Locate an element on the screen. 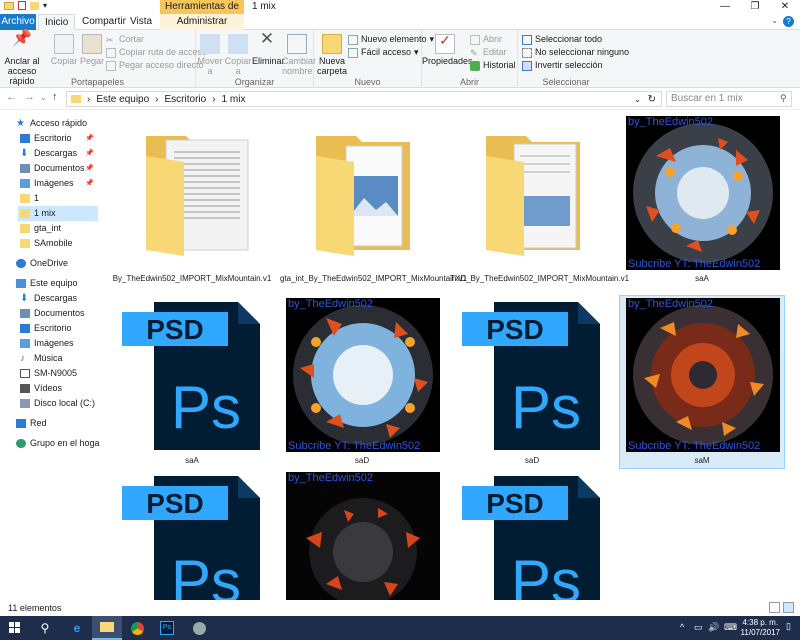 The height and width of the screenshot is (640, 800). help-icon: ? is located at coordinates (788, 21).